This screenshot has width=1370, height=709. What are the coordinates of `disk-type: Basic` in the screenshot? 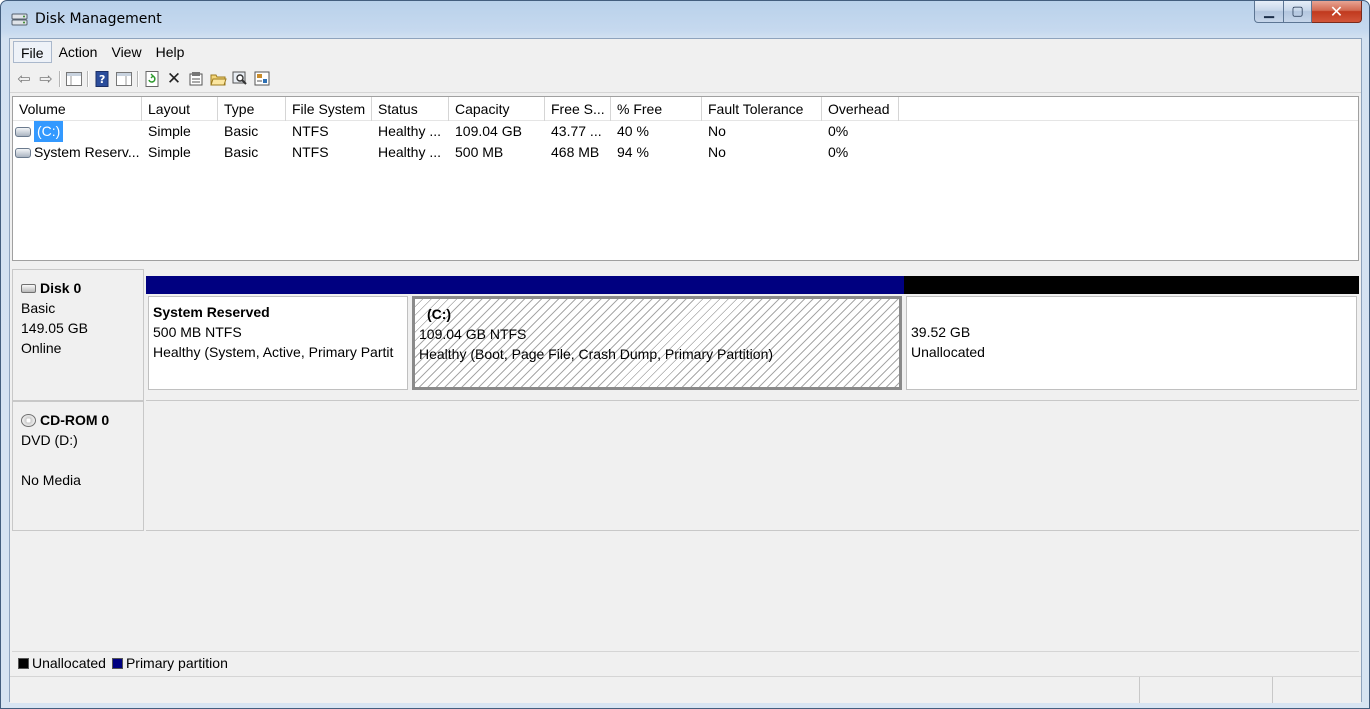 It's located at (38, 308).